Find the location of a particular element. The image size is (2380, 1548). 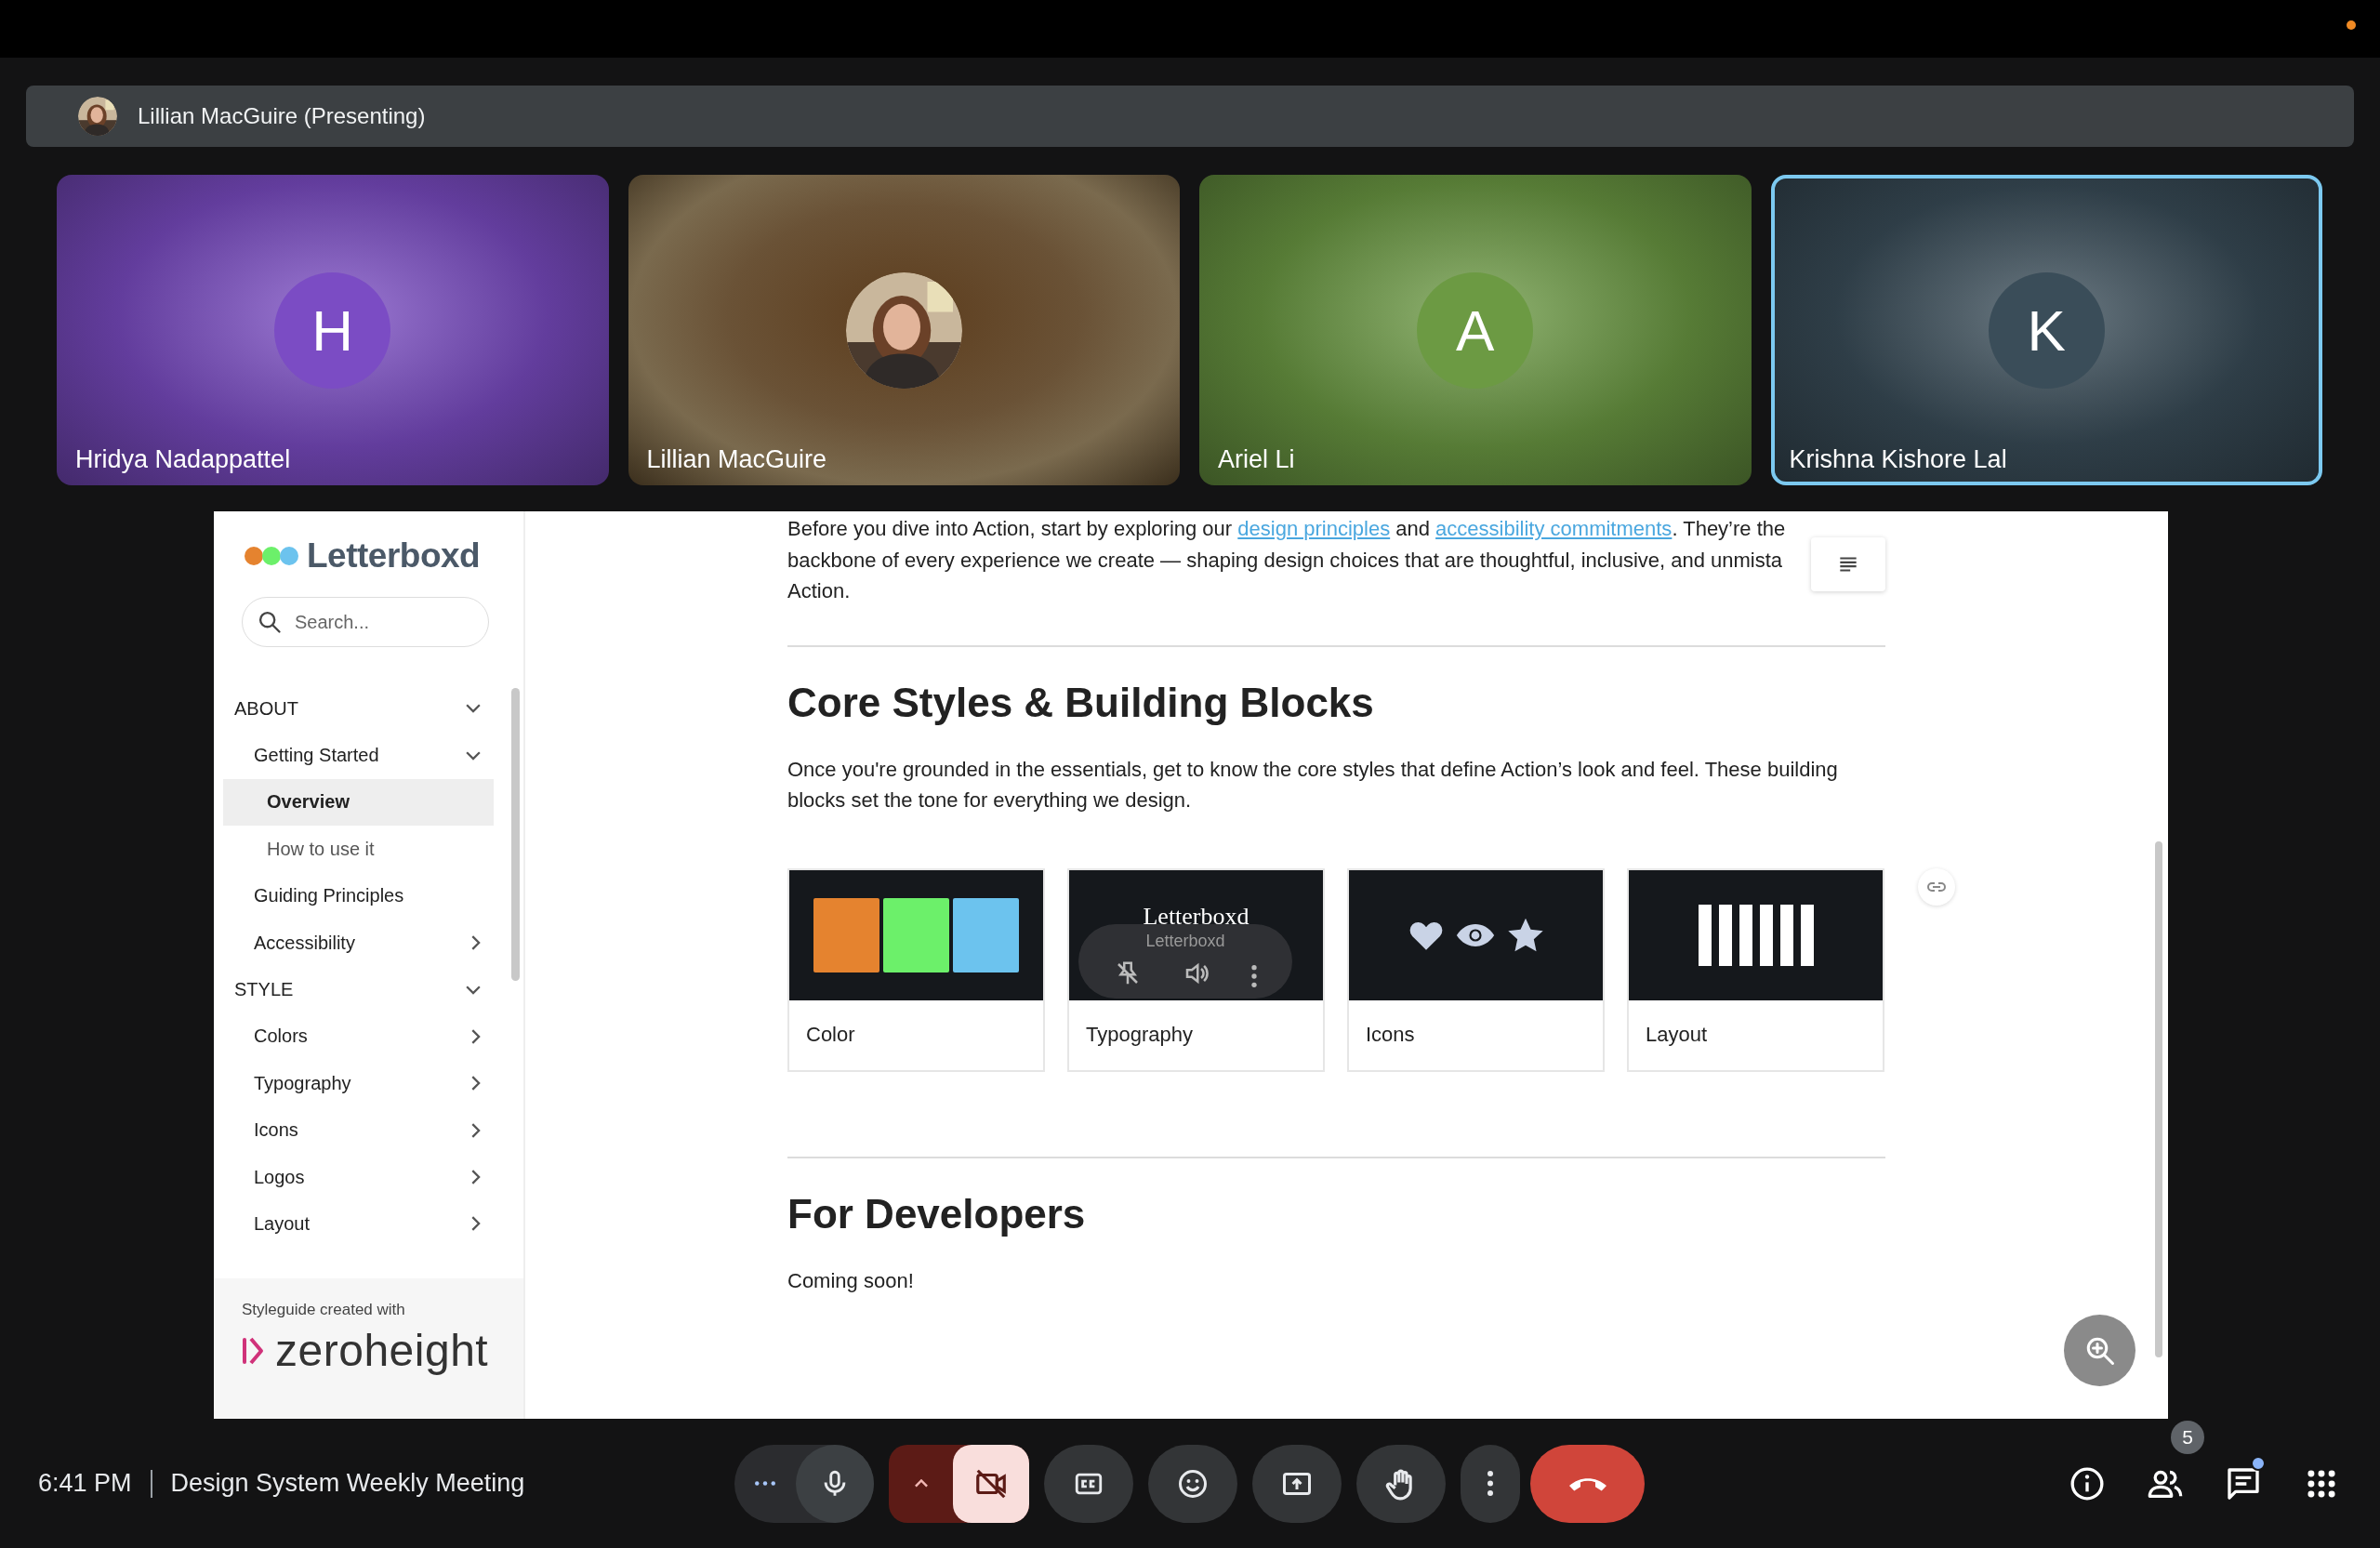

brand-name: zeroheight is located at coordinates (382, 1350).